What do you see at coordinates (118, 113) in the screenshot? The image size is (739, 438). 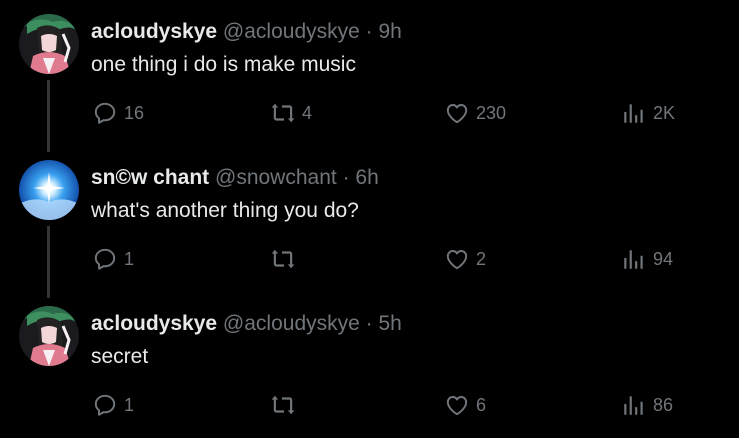 I see `reply-button: 16` at bounding box center [118, 113].